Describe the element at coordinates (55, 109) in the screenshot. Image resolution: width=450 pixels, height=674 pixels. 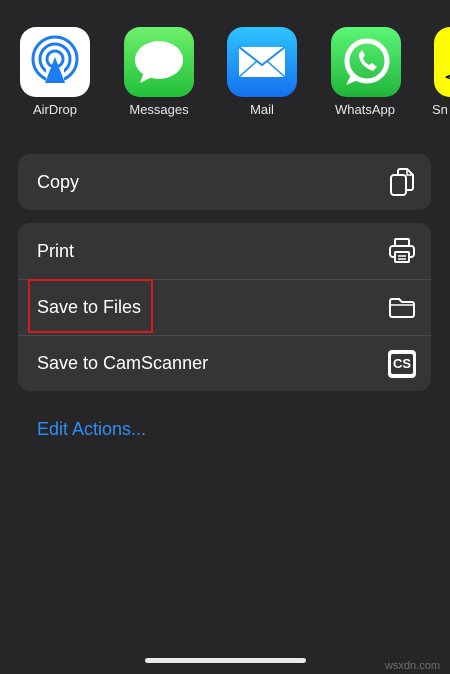
I see `share-app-label: AirDrop` at that location.